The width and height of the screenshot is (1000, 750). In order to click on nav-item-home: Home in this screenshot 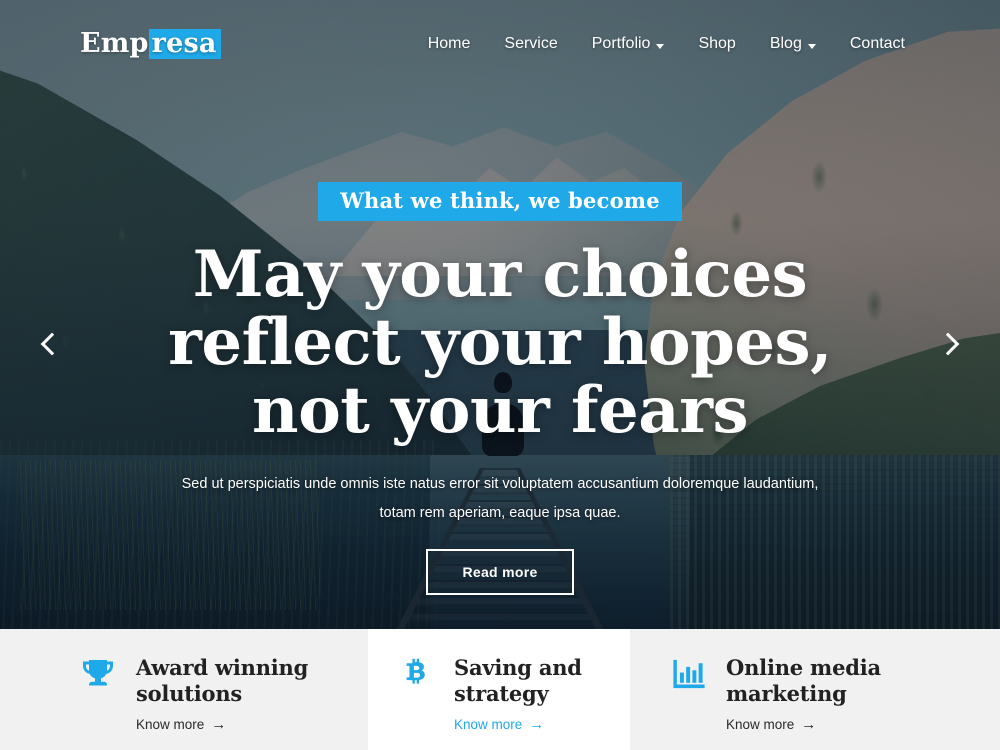, I will do `click(449, 44)`.